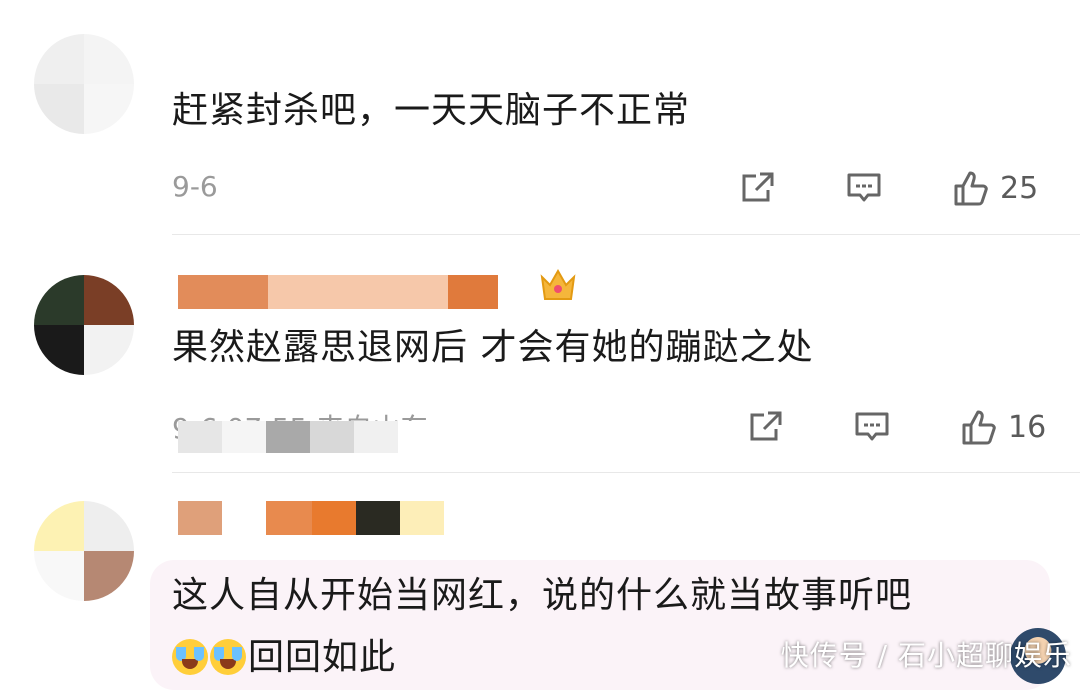 The width and height of the screenshot is (1080, 690). I want to click on comment-text: 赶紧封杀吧，一天天脑子不正常, so click(431, 110).